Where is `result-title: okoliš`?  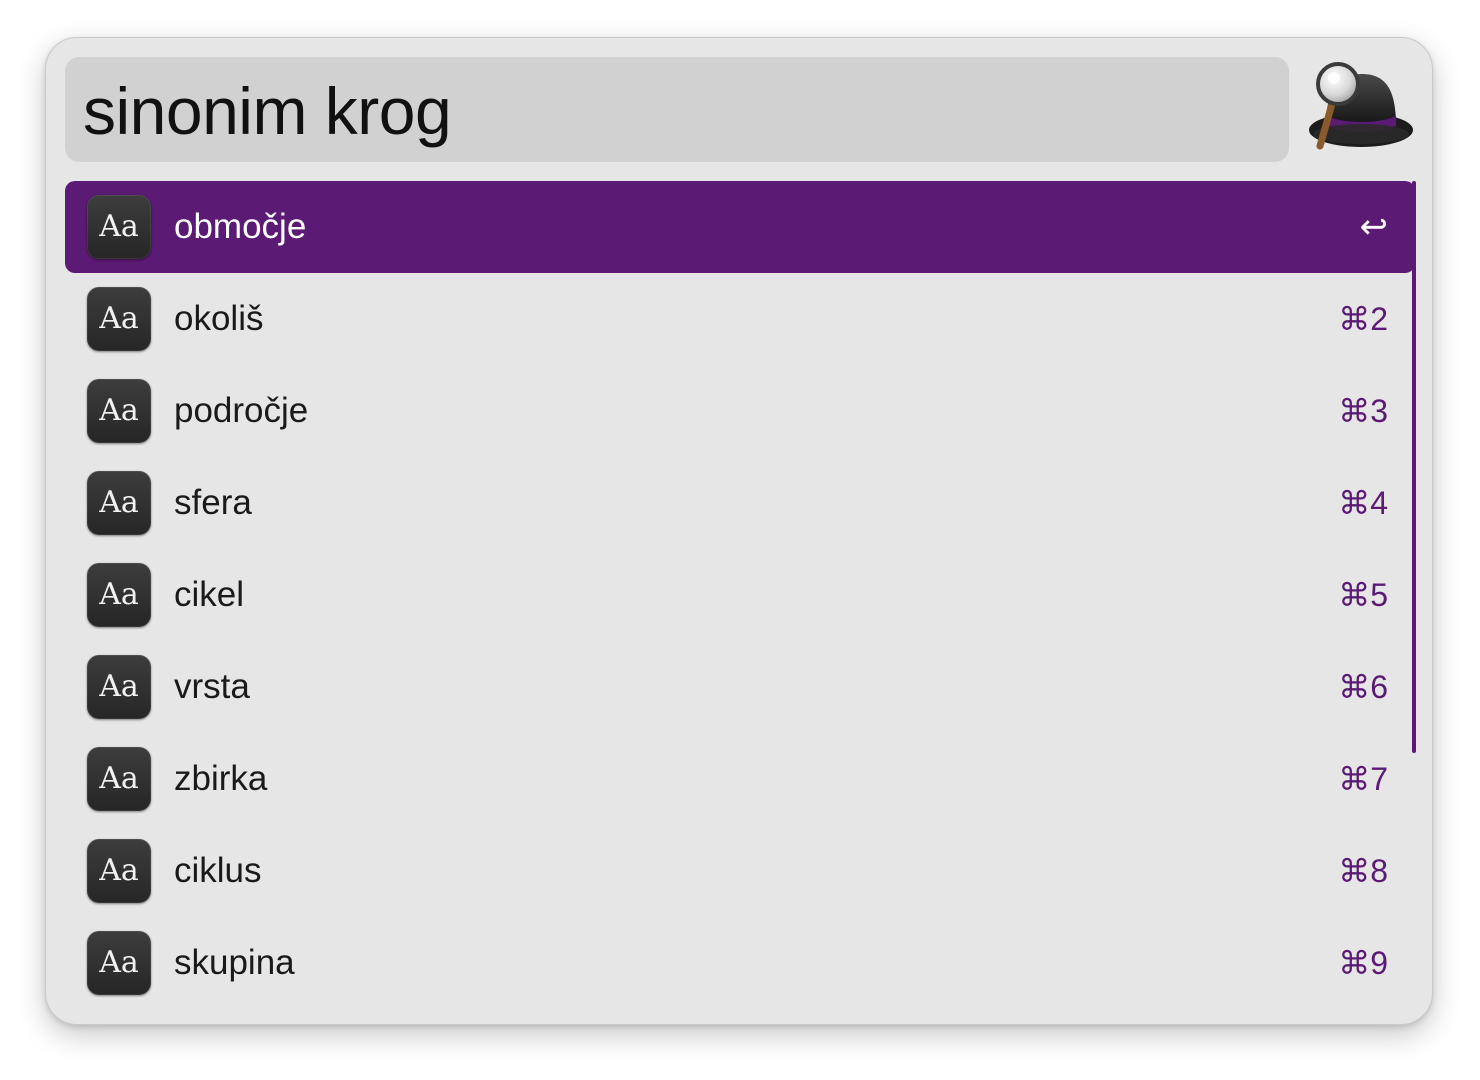 result-title: okoliš is located at coordinates (219, 318).